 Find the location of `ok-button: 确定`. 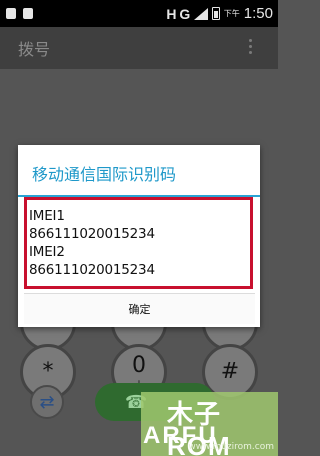

ok-button: 确定 is located at coordinates (139, 308).